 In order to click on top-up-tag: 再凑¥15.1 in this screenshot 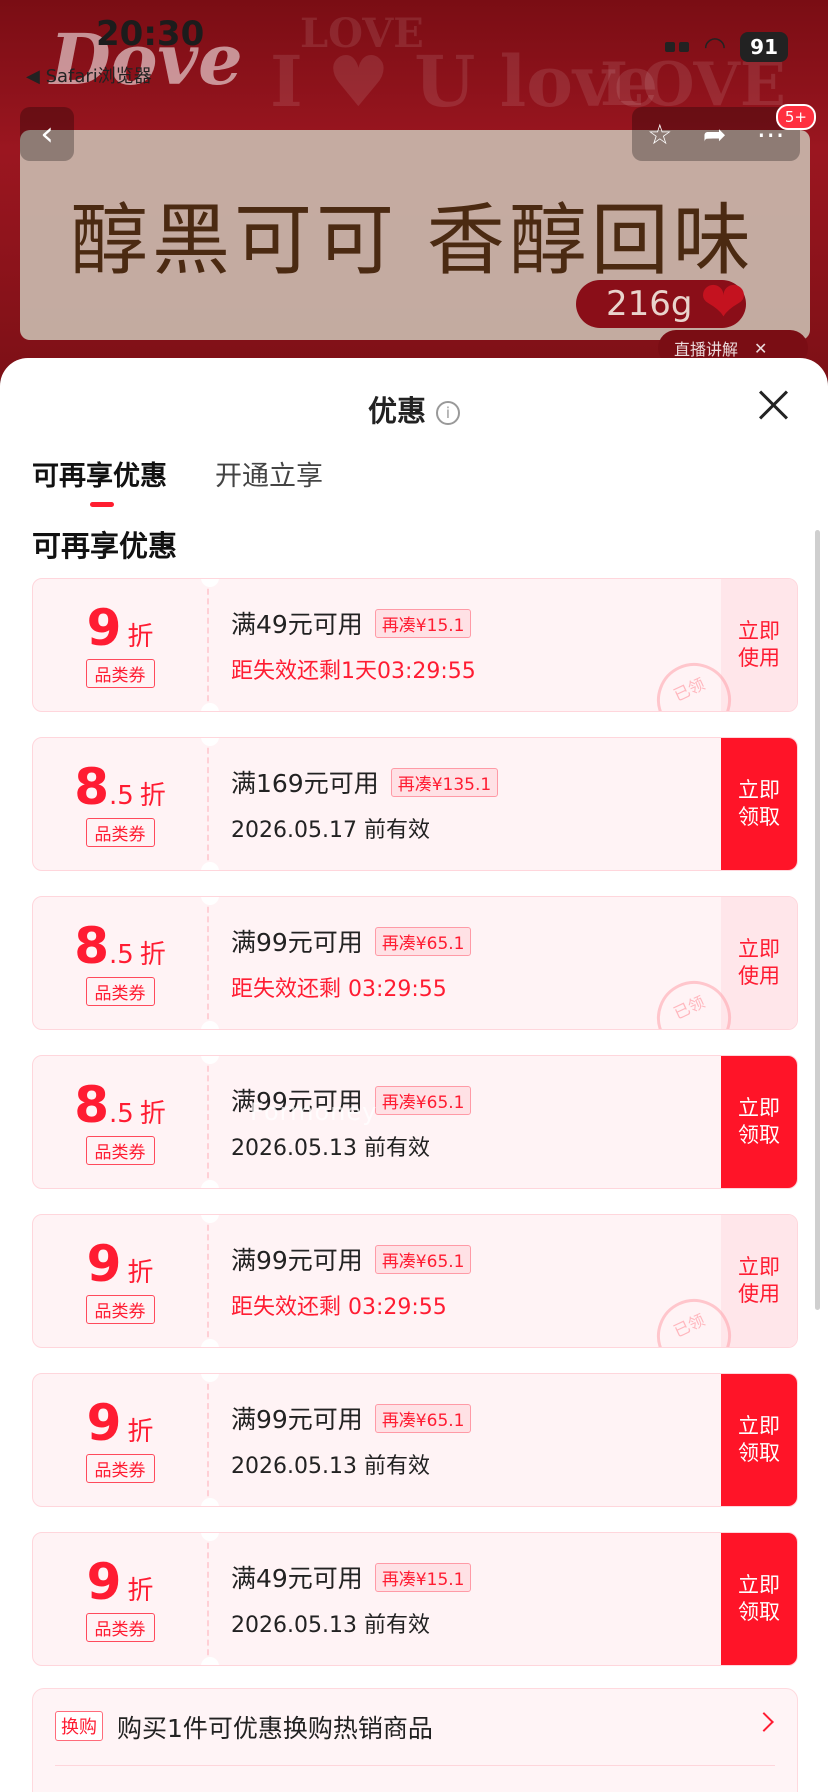, I will do `click(423, 1577)`.